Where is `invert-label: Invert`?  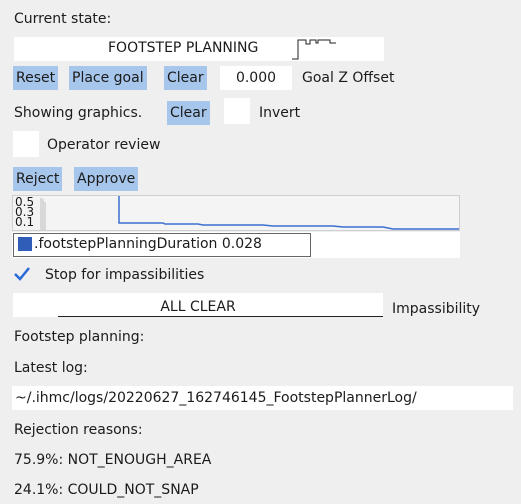
invert-label: Invert is located at coordinates (280, 113).